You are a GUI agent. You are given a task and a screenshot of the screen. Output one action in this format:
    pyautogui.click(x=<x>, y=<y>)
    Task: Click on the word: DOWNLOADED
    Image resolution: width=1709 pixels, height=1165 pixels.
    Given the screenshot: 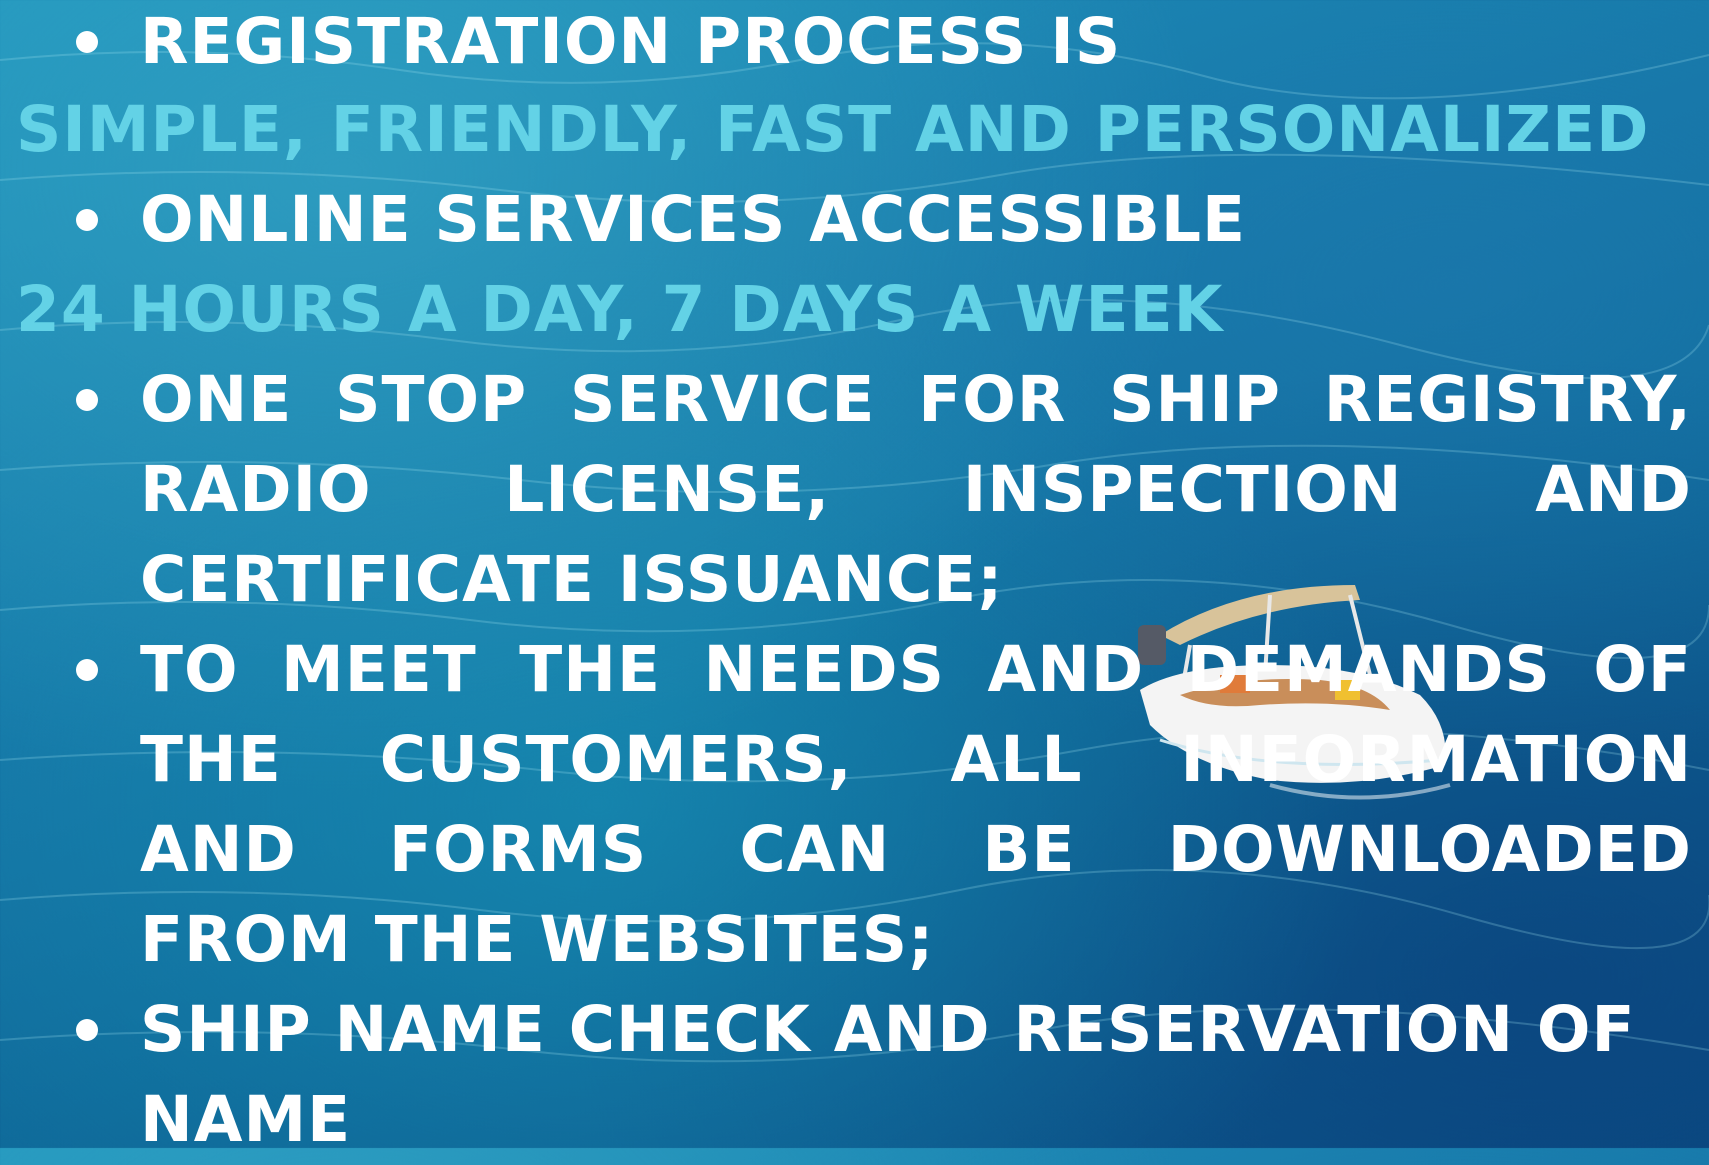 What is the action you would take?
    pyautogui.click(x=1429, y=849)
    